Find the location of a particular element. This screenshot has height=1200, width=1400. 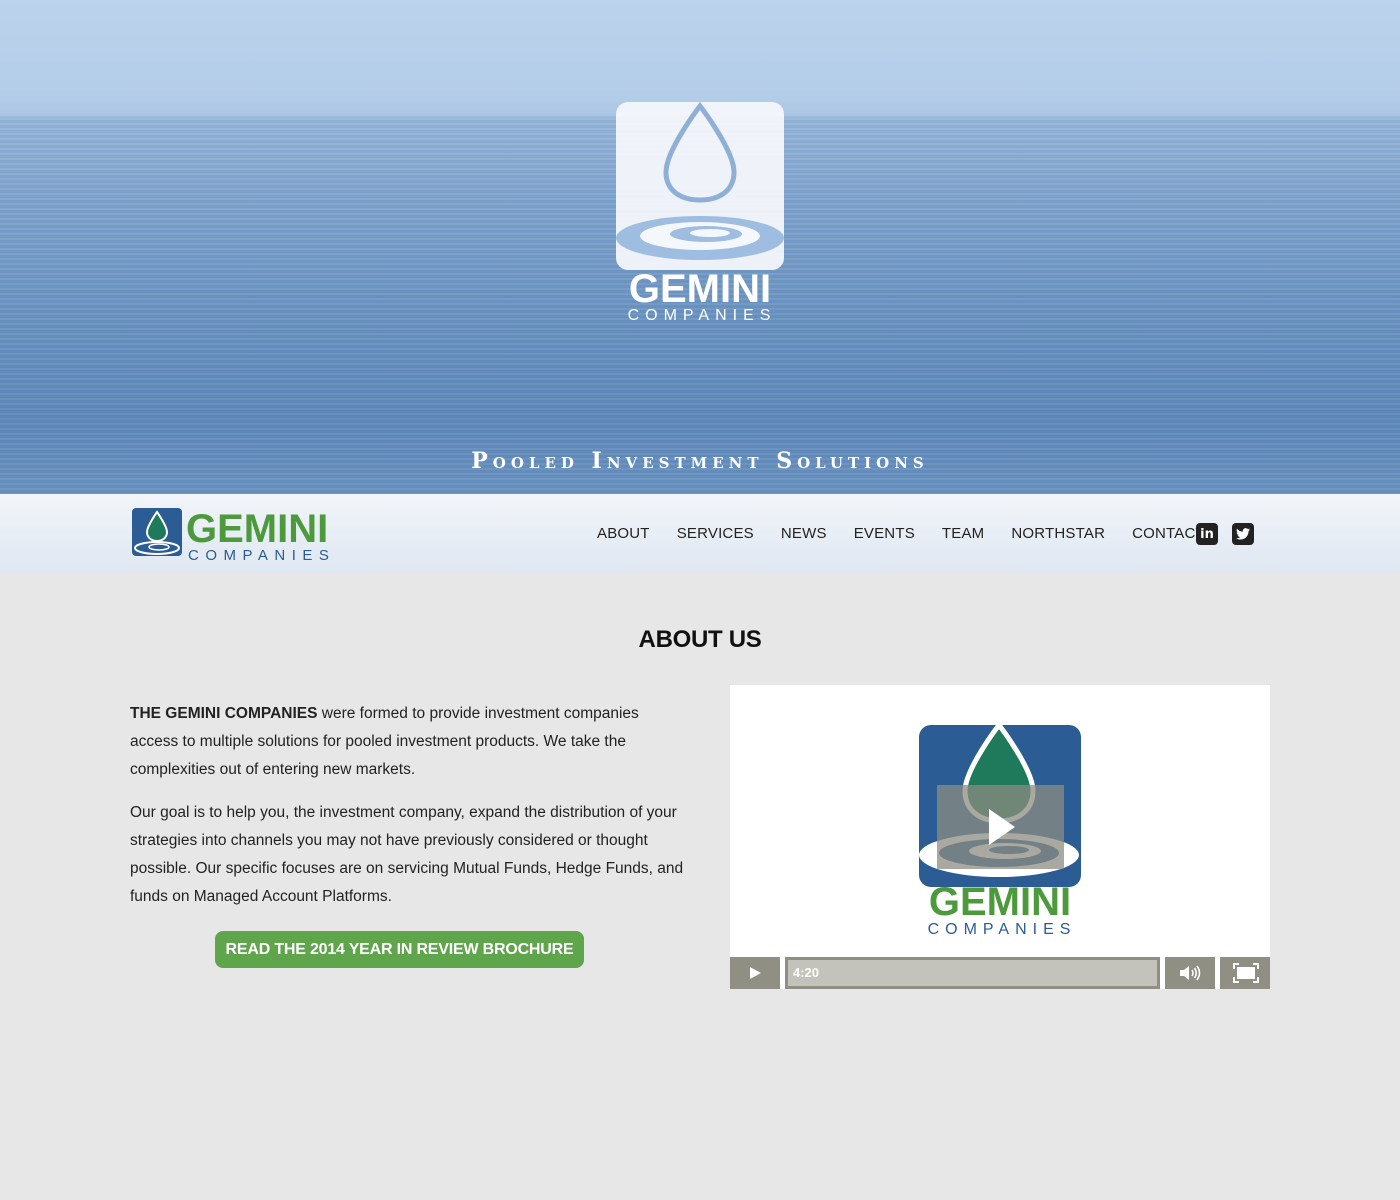

video-logo-subtitle: COMPANIES is located at coordinates (1002, 929).